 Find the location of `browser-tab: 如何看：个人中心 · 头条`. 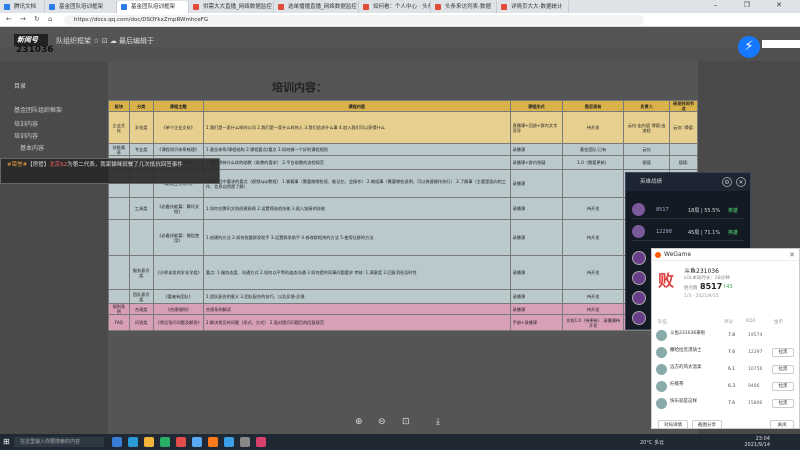

browser-tab: 如何看：个人中心 · 头条 is located at coordinates (395, 7).